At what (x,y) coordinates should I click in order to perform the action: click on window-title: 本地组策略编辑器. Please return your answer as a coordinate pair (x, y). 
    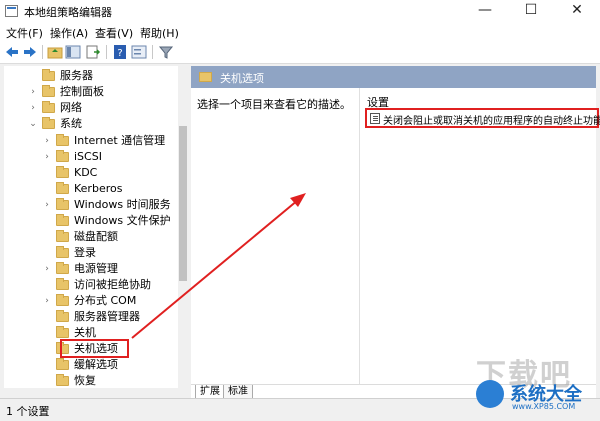
    Looking at the image, I should click on (68, 12).